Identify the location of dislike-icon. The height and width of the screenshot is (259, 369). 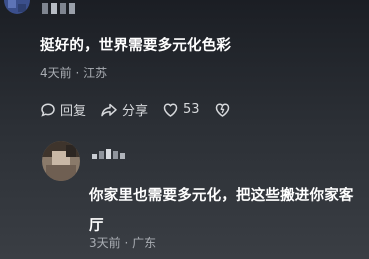
(222, 109).